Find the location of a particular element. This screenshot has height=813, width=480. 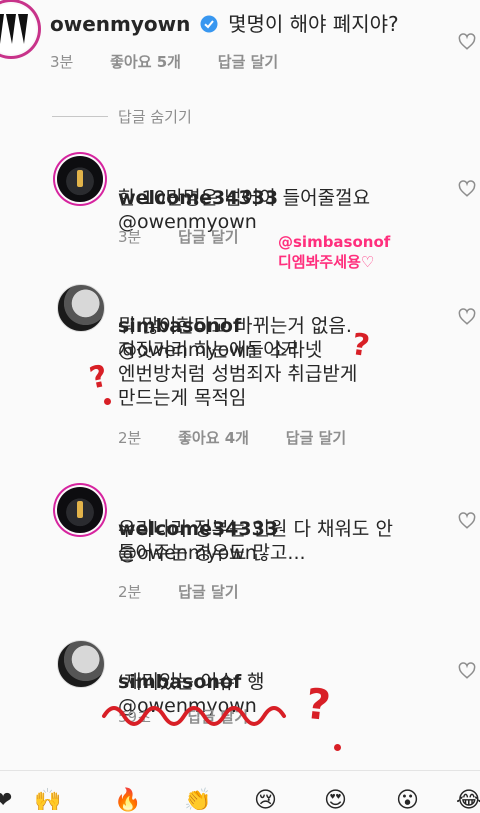

post-username: owenmyown is located at coordinates (120, 24).